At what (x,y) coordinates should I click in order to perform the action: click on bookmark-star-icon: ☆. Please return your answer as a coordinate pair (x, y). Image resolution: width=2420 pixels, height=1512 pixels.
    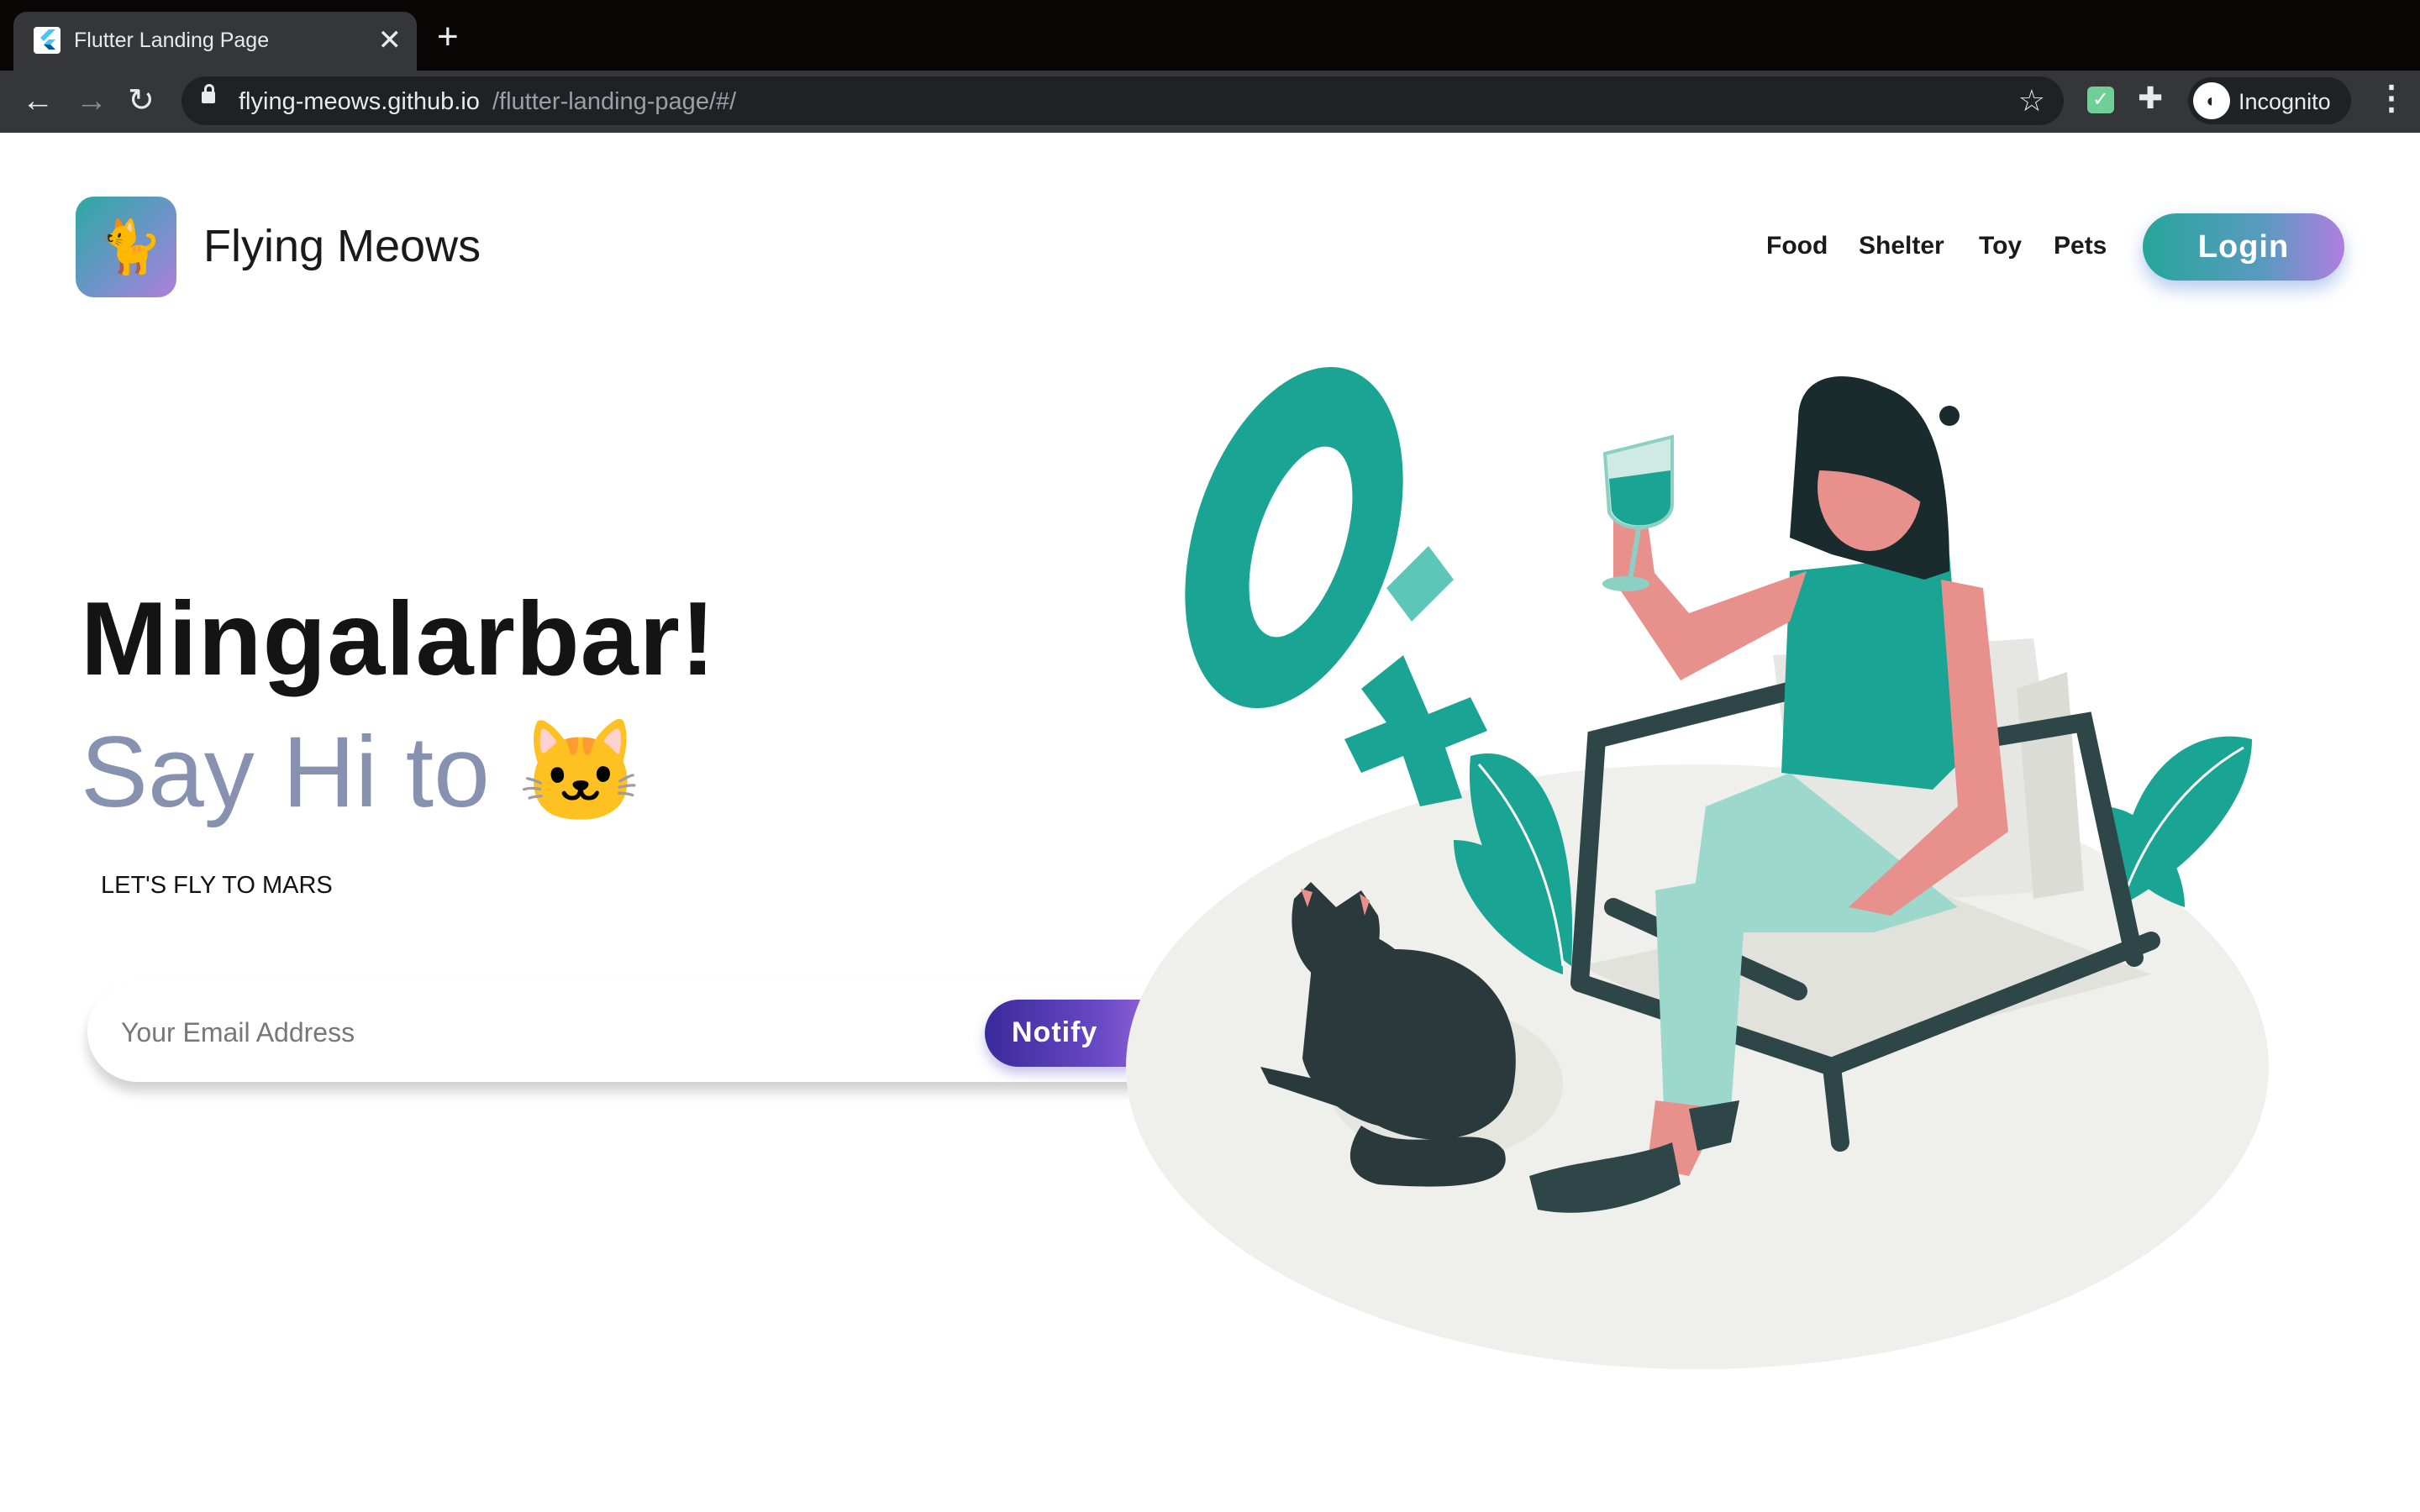
    Looking at the image, I should click on (2032, 100).